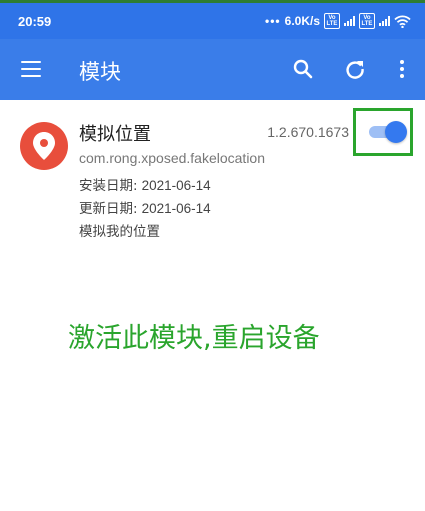 The height and width of the screenshot is (511, 425). Describe the element at coordinates (212, 69) in the screenshot. I see `app-bar: 模块` at that location.